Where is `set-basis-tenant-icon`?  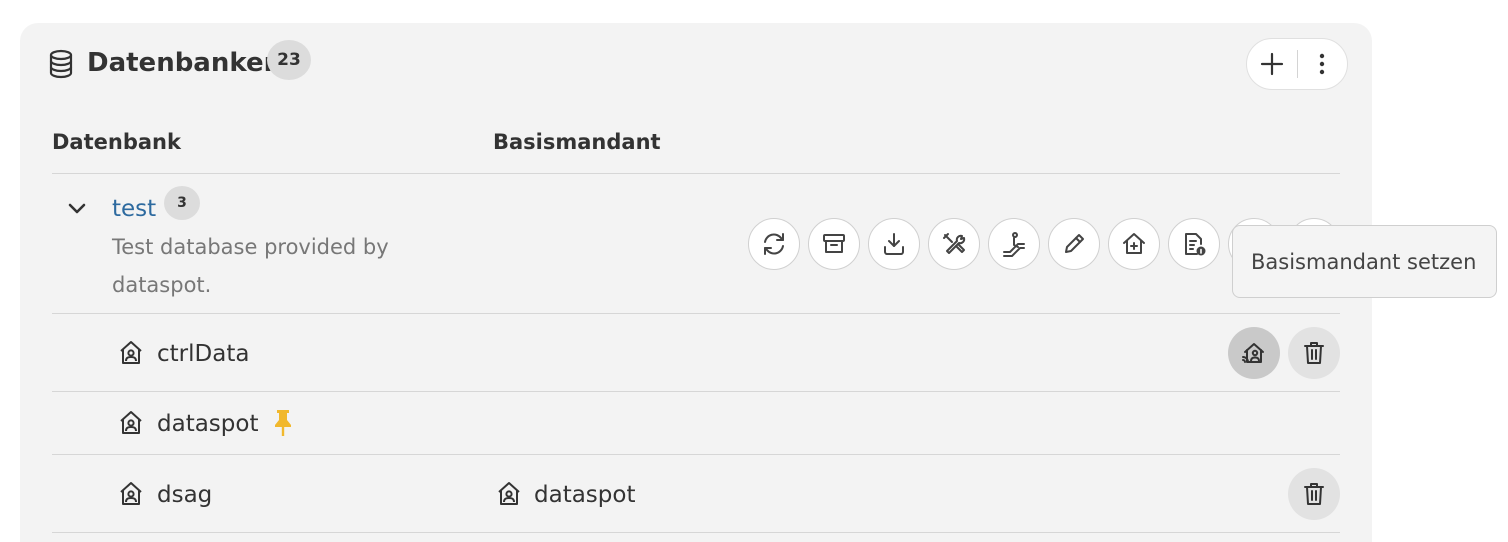
set-basis-tenant-icon is located at coordinates (1253, 353).